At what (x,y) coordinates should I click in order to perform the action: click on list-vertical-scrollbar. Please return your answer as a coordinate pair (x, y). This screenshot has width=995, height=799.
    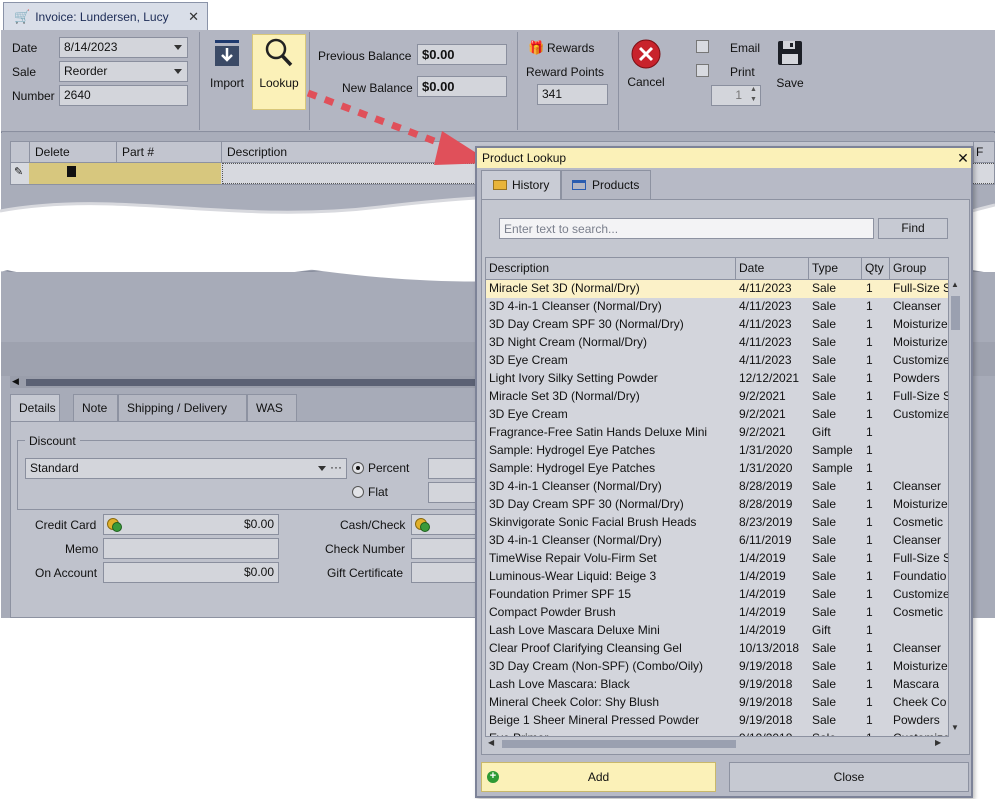
    Looking at the image, I should click on (956, 508).